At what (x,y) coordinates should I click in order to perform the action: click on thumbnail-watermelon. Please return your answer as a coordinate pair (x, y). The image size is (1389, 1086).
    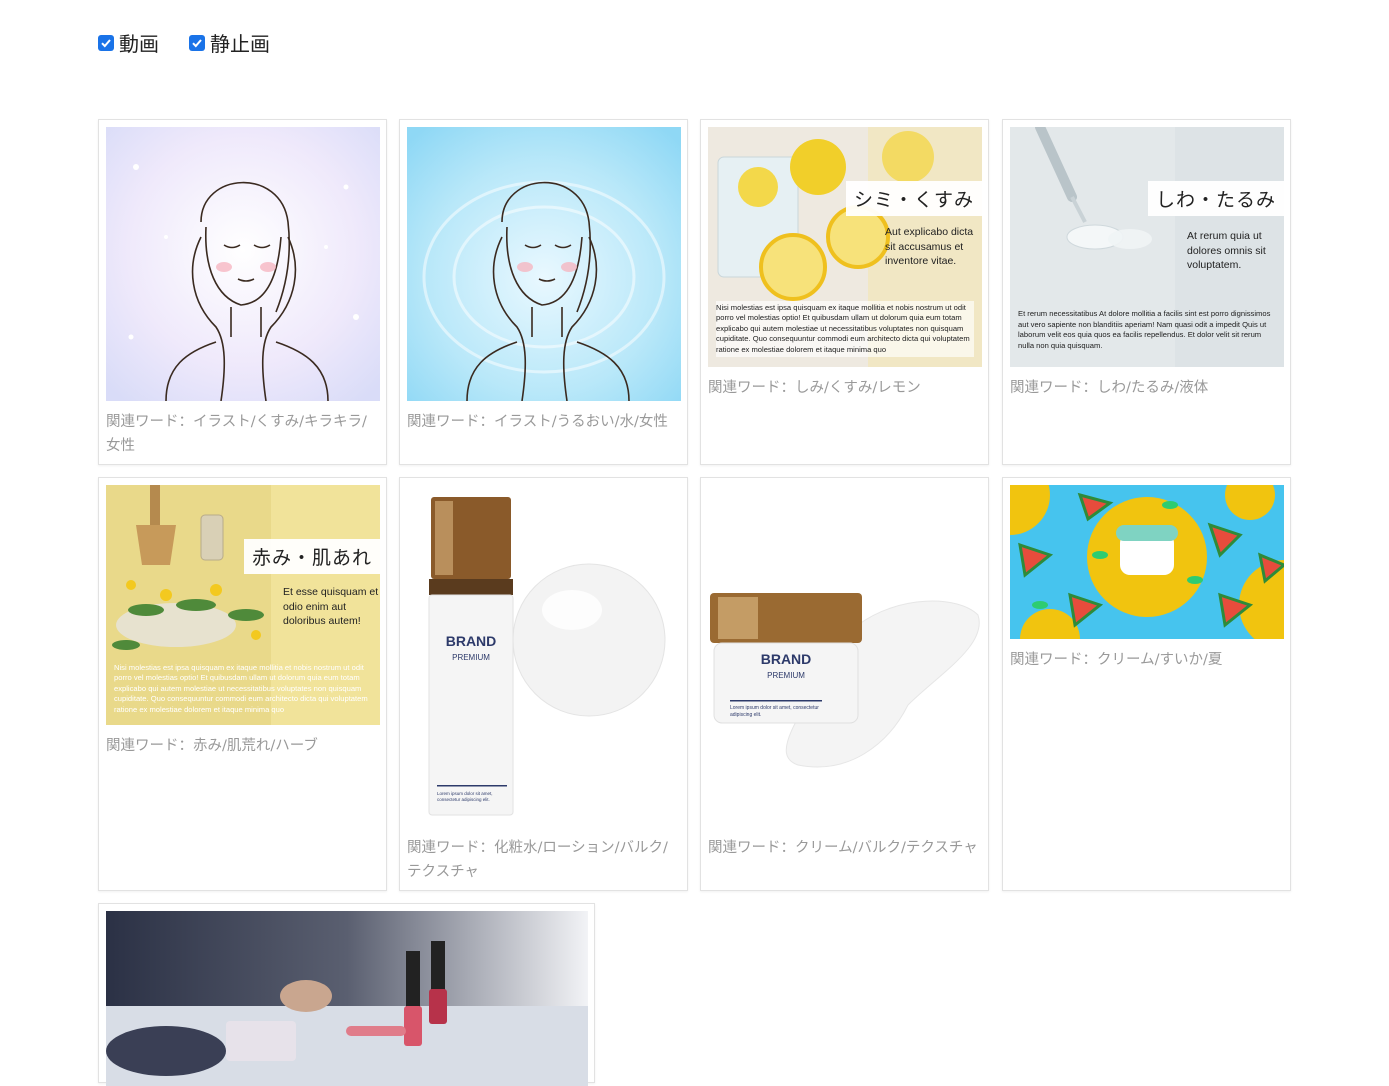
    Looking at the image, I should click on (1147, 562).